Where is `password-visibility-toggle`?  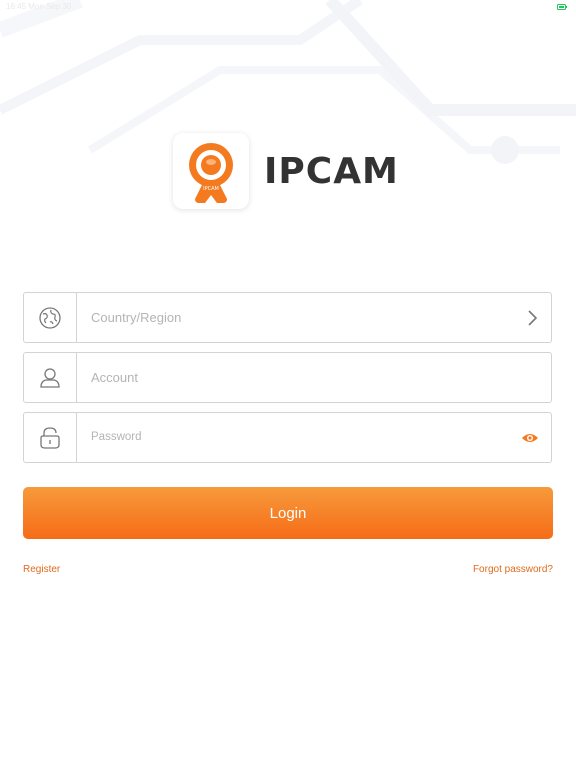
password-visibility-toggle is located at coordinates (530, 437).